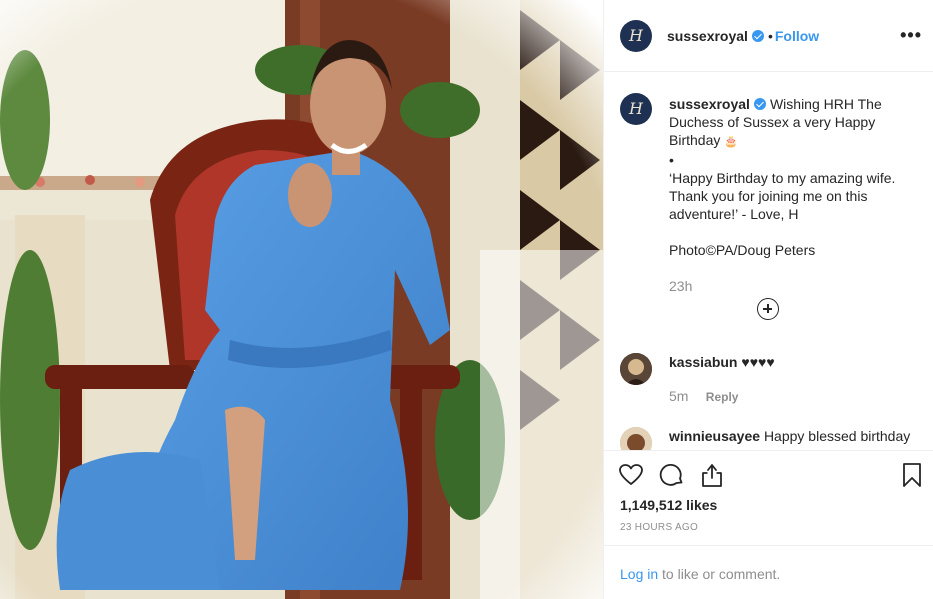 The image size is (933, 599). Describe the element at coordinates (722, 397) in the screenshot. I see `reply-button: Reply` at that location.